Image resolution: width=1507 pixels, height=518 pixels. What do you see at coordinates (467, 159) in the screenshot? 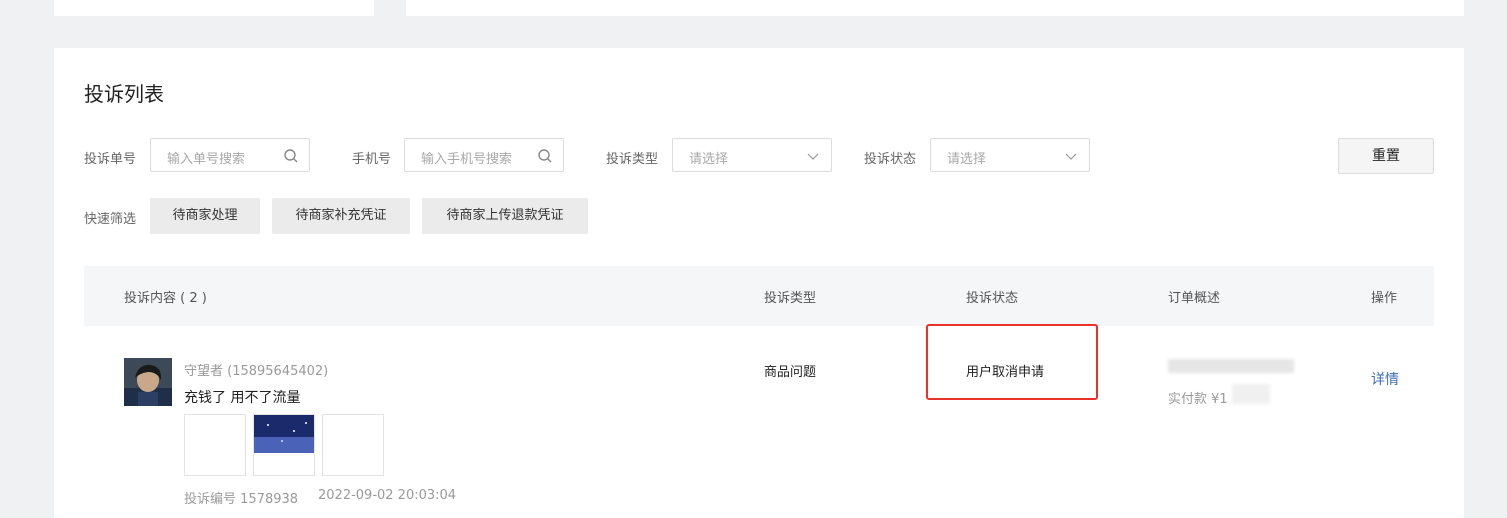
I see `phone-placeholder: 输入手机号搜索` at bounding box center [467, 159].